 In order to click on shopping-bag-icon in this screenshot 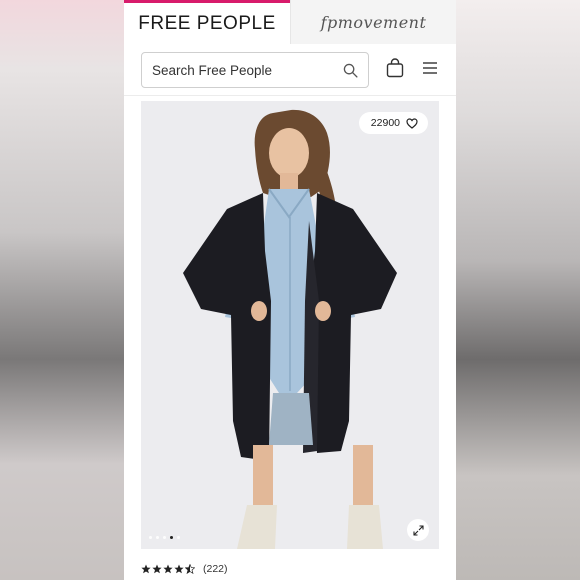, I will do `click(395, 68)`.